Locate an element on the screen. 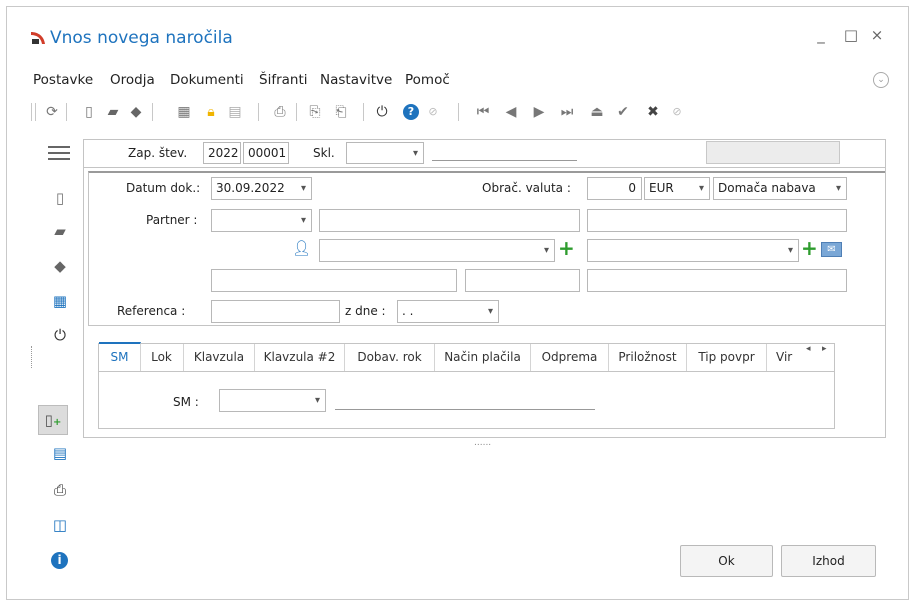 This screenshot has width=917, height=608. cancel-icon: ✖ is located at coordinates (653, 112).